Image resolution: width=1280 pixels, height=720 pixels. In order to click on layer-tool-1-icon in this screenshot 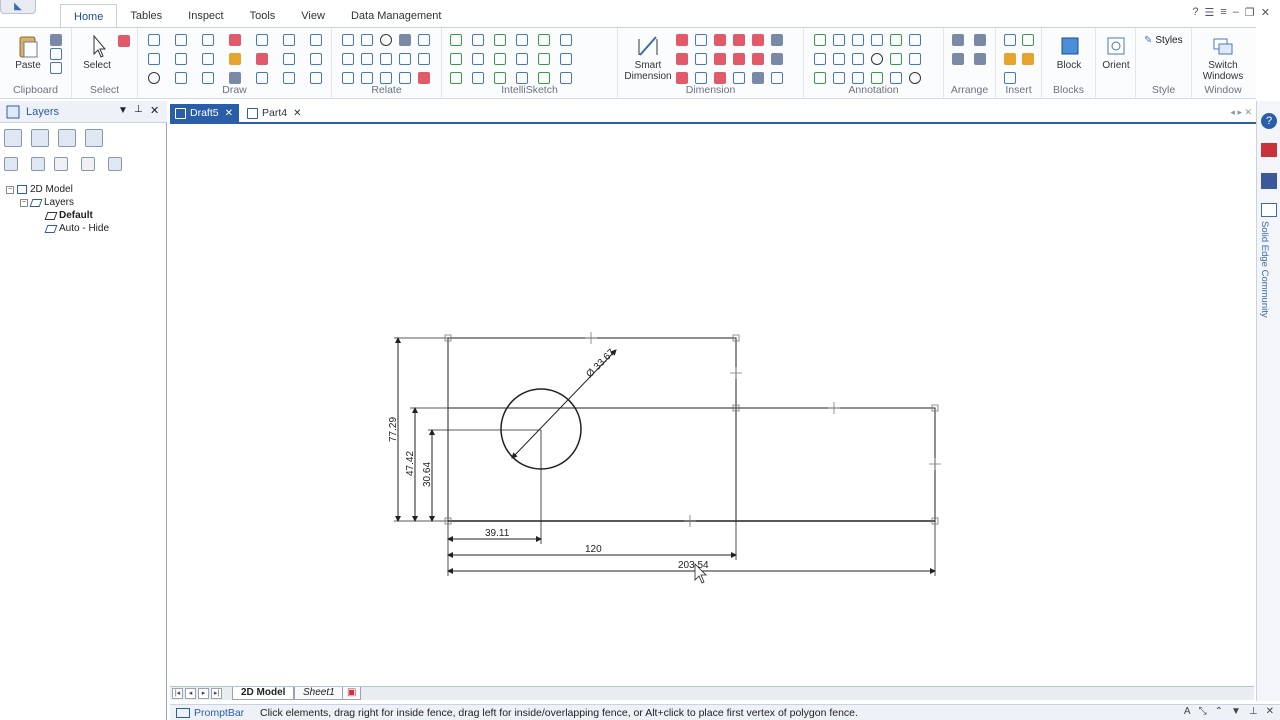, I will do `click(11, 164)`.